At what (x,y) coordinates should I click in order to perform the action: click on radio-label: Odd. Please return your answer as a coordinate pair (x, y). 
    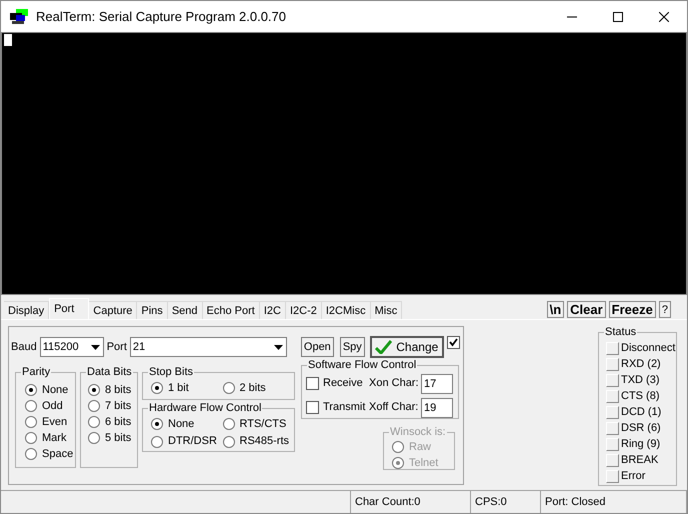
    Looking at the image, I should click on (52, 406).